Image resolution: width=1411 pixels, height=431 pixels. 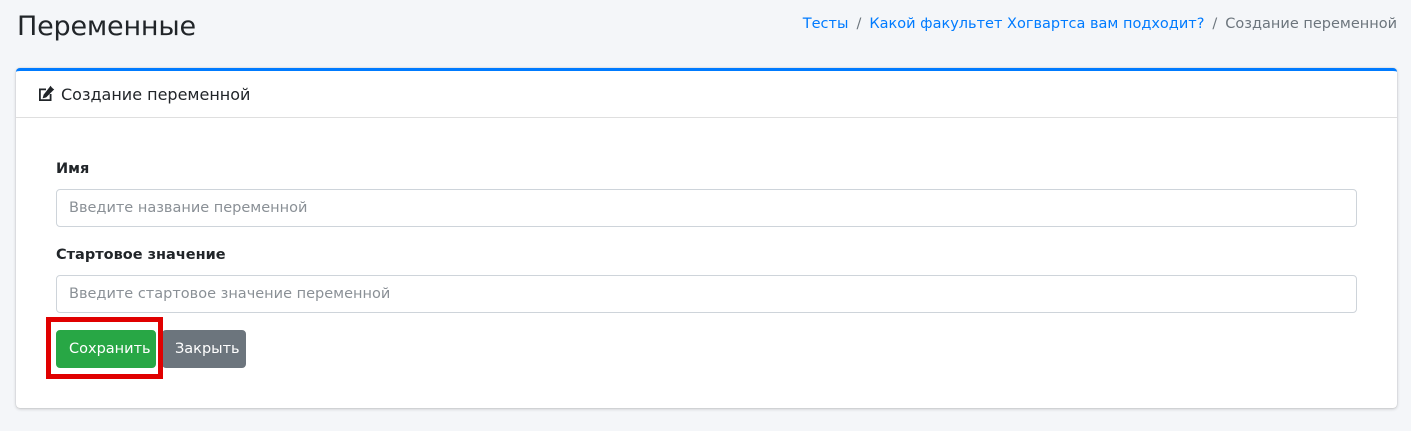 What do you see at coordinates (156, 94) in the screenshot?
I see `card-title-text: Создание переменной` at bounding box center [156, 94].